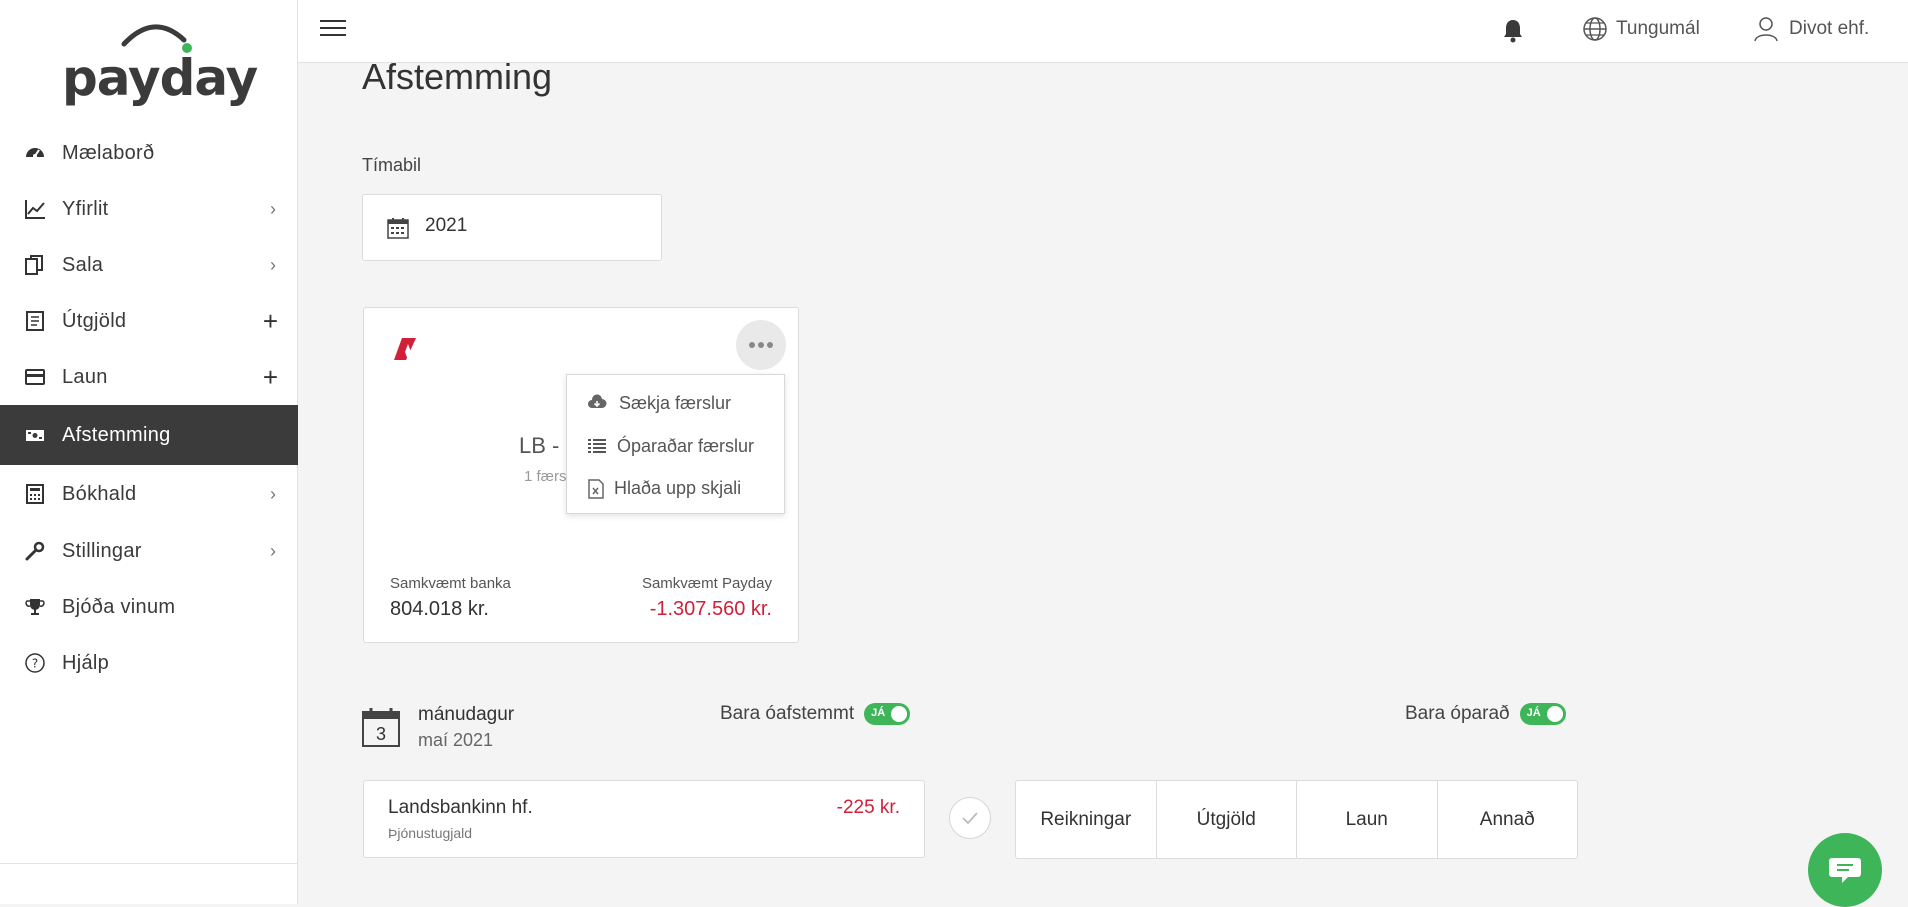 The width and height of the screenshot is (1908, 907). I want to click on period-value: 2021, so click(446, 225).